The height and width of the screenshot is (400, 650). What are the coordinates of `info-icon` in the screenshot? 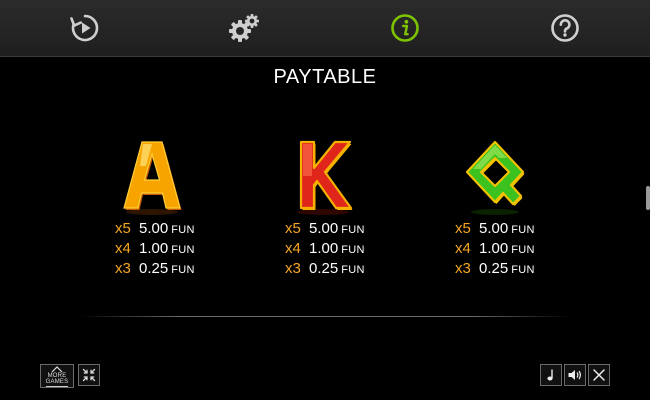 It's located at (405, 28).